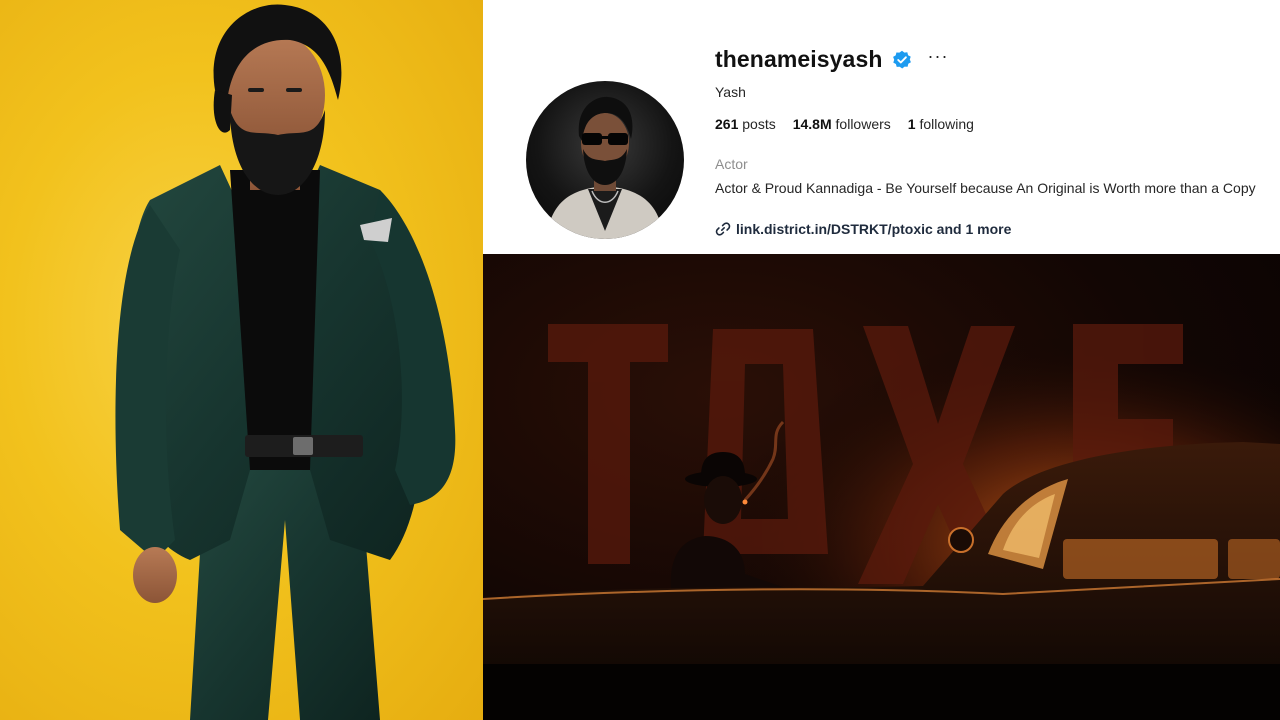 The image size is (1280, 720). I want to click on more-options-icon: ···, so click(938, 60).